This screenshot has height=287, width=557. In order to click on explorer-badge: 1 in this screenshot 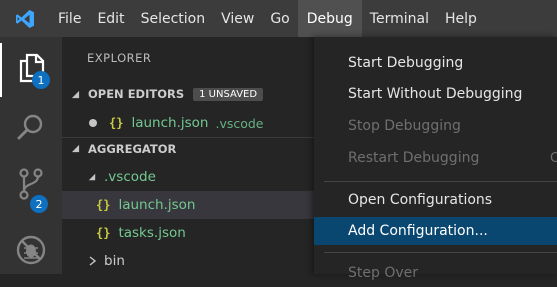, I will do `click(41, 80)`.